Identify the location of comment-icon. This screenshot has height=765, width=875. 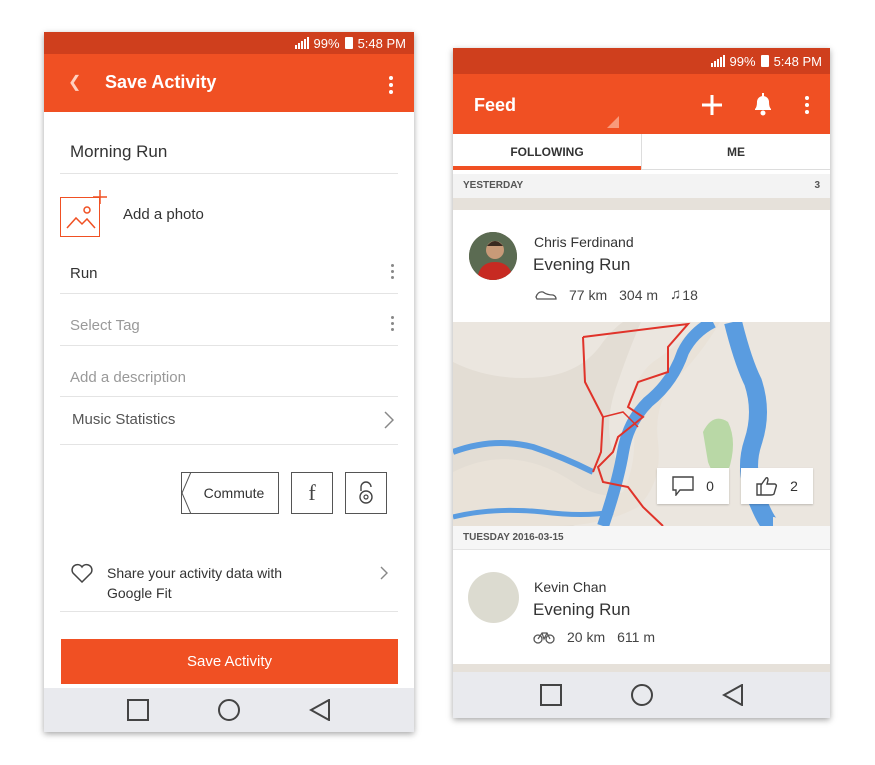
(683, 486).